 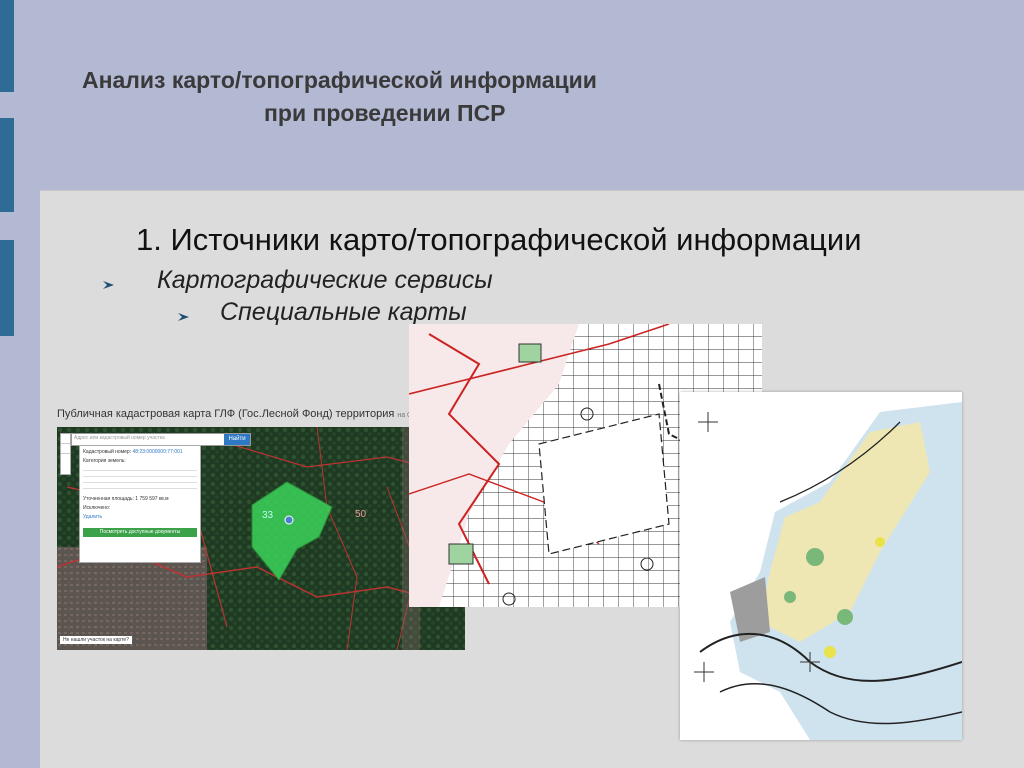 I want to click on orienteering-map, so click(x=821, y=566).